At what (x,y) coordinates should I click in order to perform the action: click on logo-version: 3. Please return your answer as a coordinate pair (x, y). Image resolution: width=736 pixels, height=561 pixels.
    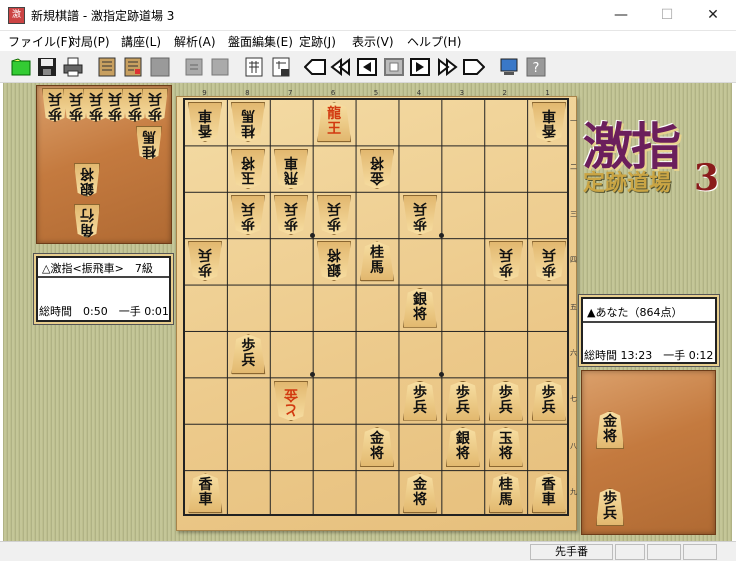
    Looking at the image, I should click on (707, 178).